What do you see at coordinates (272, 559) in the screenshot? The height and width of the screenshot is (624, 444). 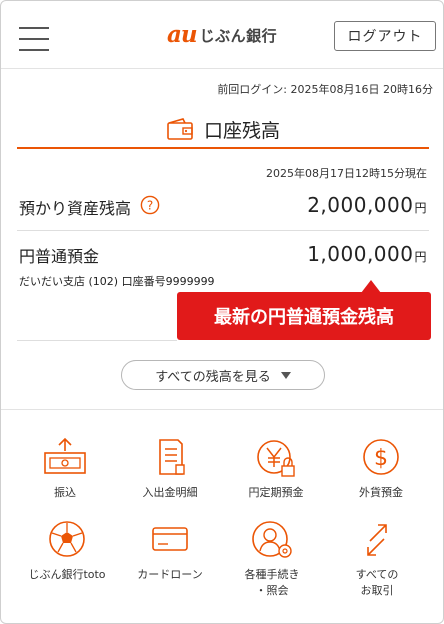 I see `menu-item-procedures: 各種手続き ・照会` at bounding box center [272, 559].